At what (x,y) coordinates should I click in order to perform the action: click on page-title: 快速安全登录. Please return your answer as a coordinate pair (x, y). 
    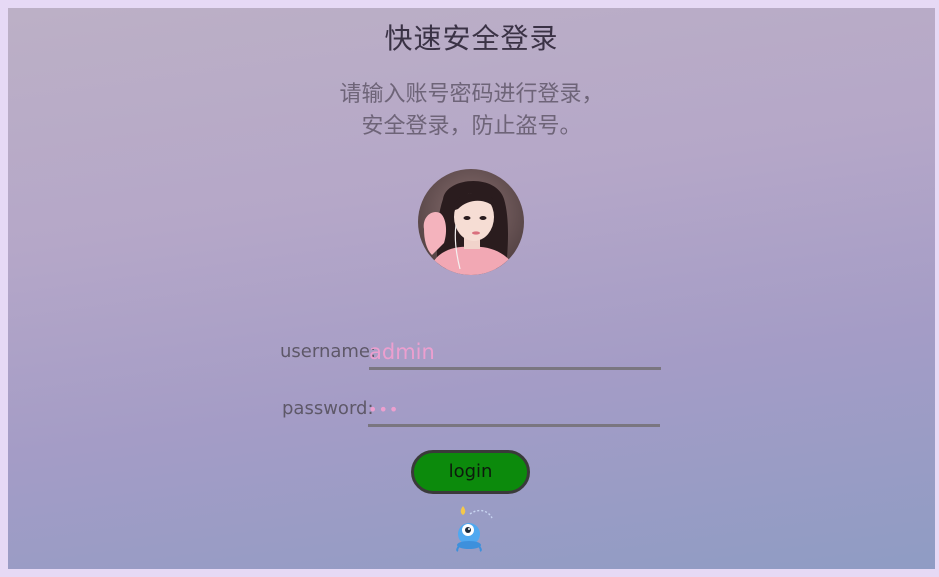
    Looking at the image, I should click on (471, 38).